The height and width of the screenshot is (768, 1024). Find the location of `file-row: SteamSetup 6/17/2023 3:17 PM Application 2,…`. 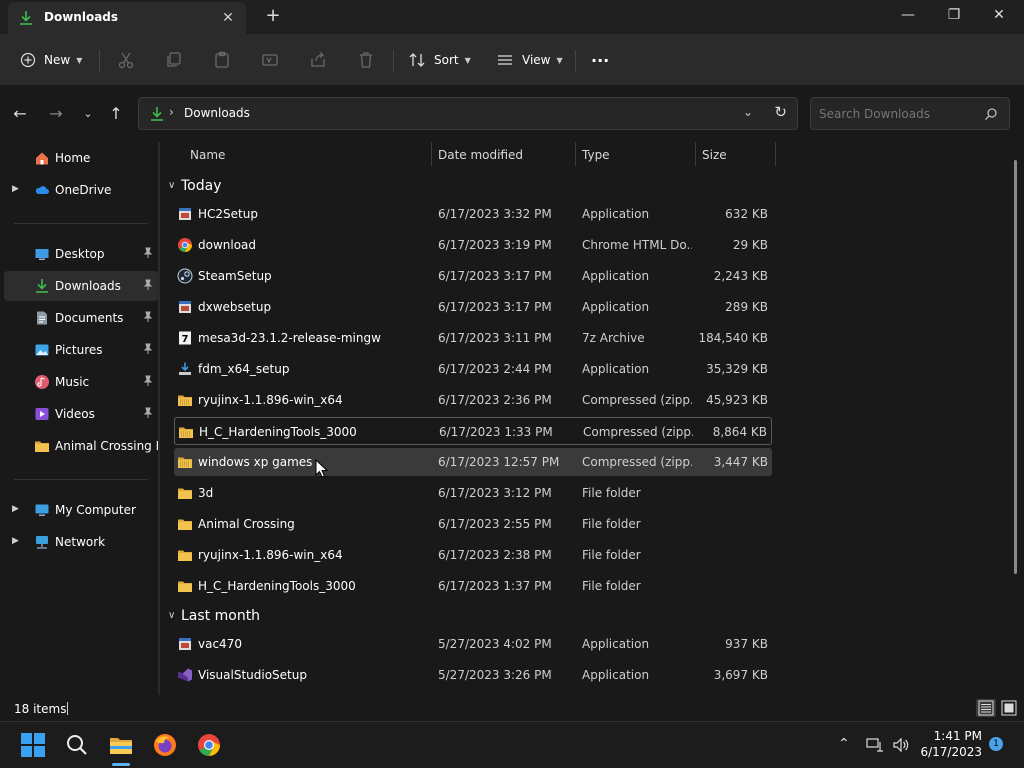

file-row: SteamSetup 6/17/2023 3:17 PM Application 2,… is located at coordinates (473, 276).